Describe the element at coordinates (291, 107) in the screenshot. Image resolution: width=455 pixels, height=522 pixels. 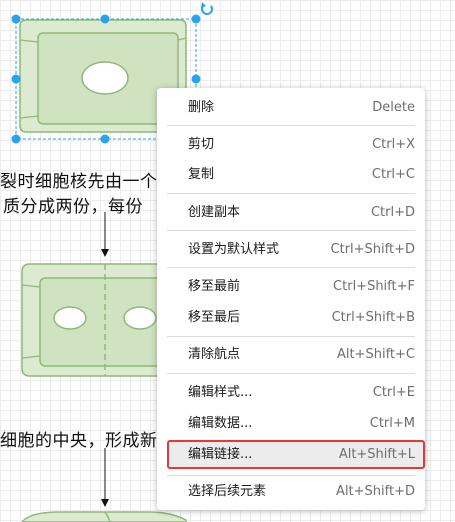
I see `menu-item-delete: 删除 Delete` at that location.